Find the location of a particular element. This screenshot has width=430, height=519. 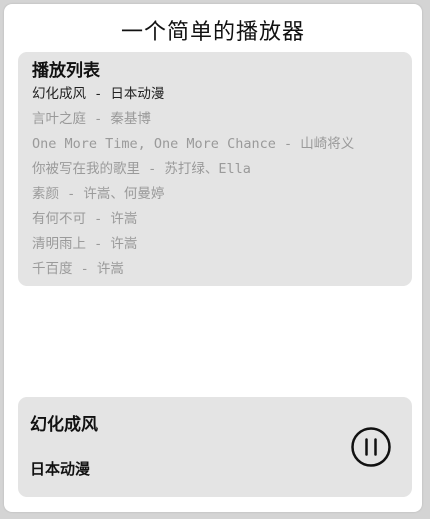

now-playing-artist: 日本动漫 is located at coordinates (60, 469).